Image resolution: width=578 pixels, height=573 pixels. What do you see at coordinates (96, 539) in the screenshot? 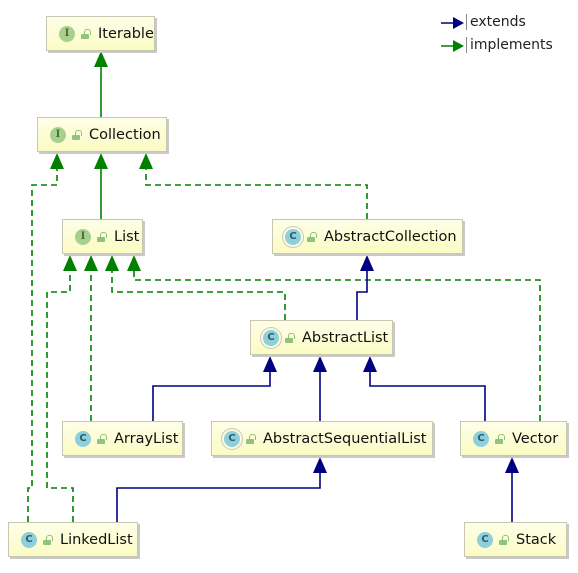
I see `node-label: LinkedList` at bounding box center [96, 539].